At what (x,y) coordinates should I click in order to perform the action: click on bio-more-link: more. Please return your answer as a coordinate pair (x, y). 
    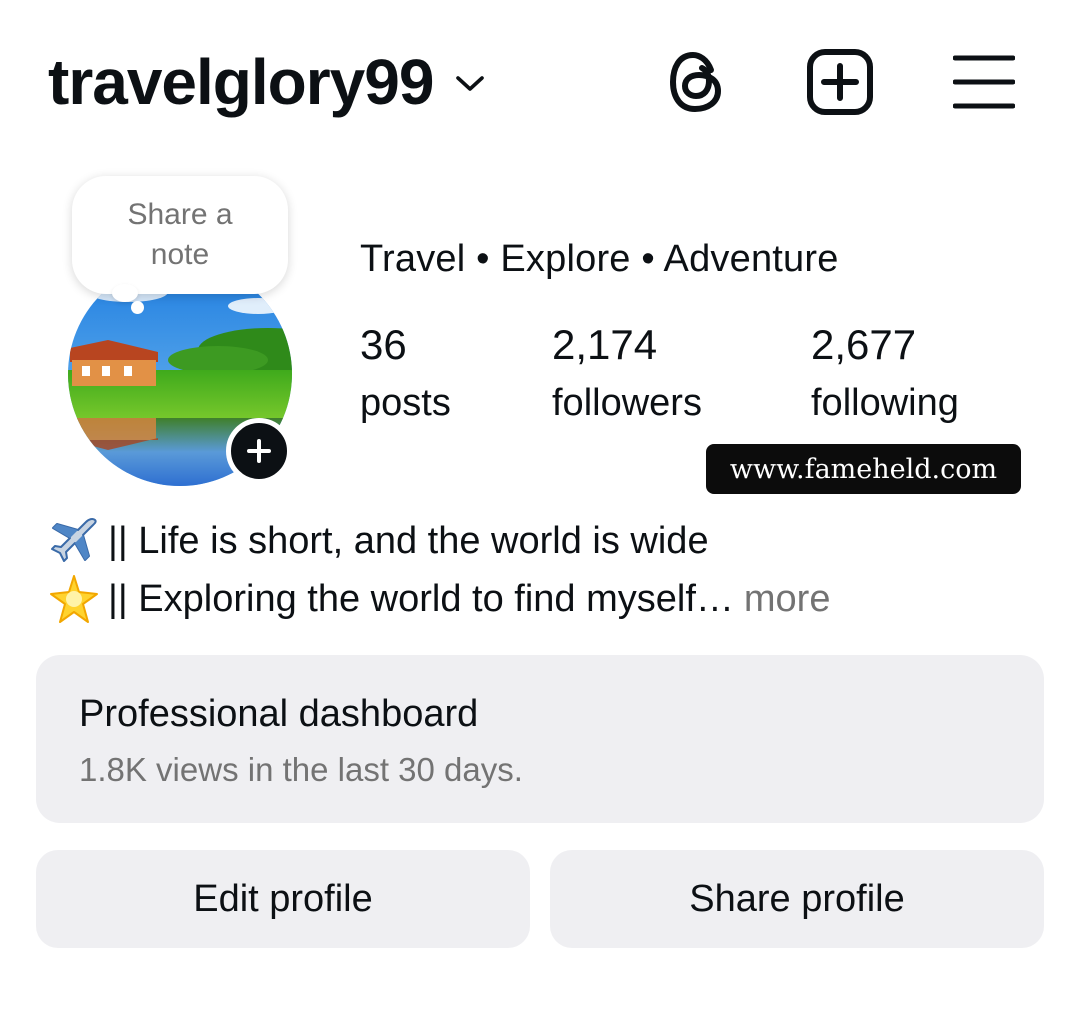
    Looking at the image, I should click on (787, 599).